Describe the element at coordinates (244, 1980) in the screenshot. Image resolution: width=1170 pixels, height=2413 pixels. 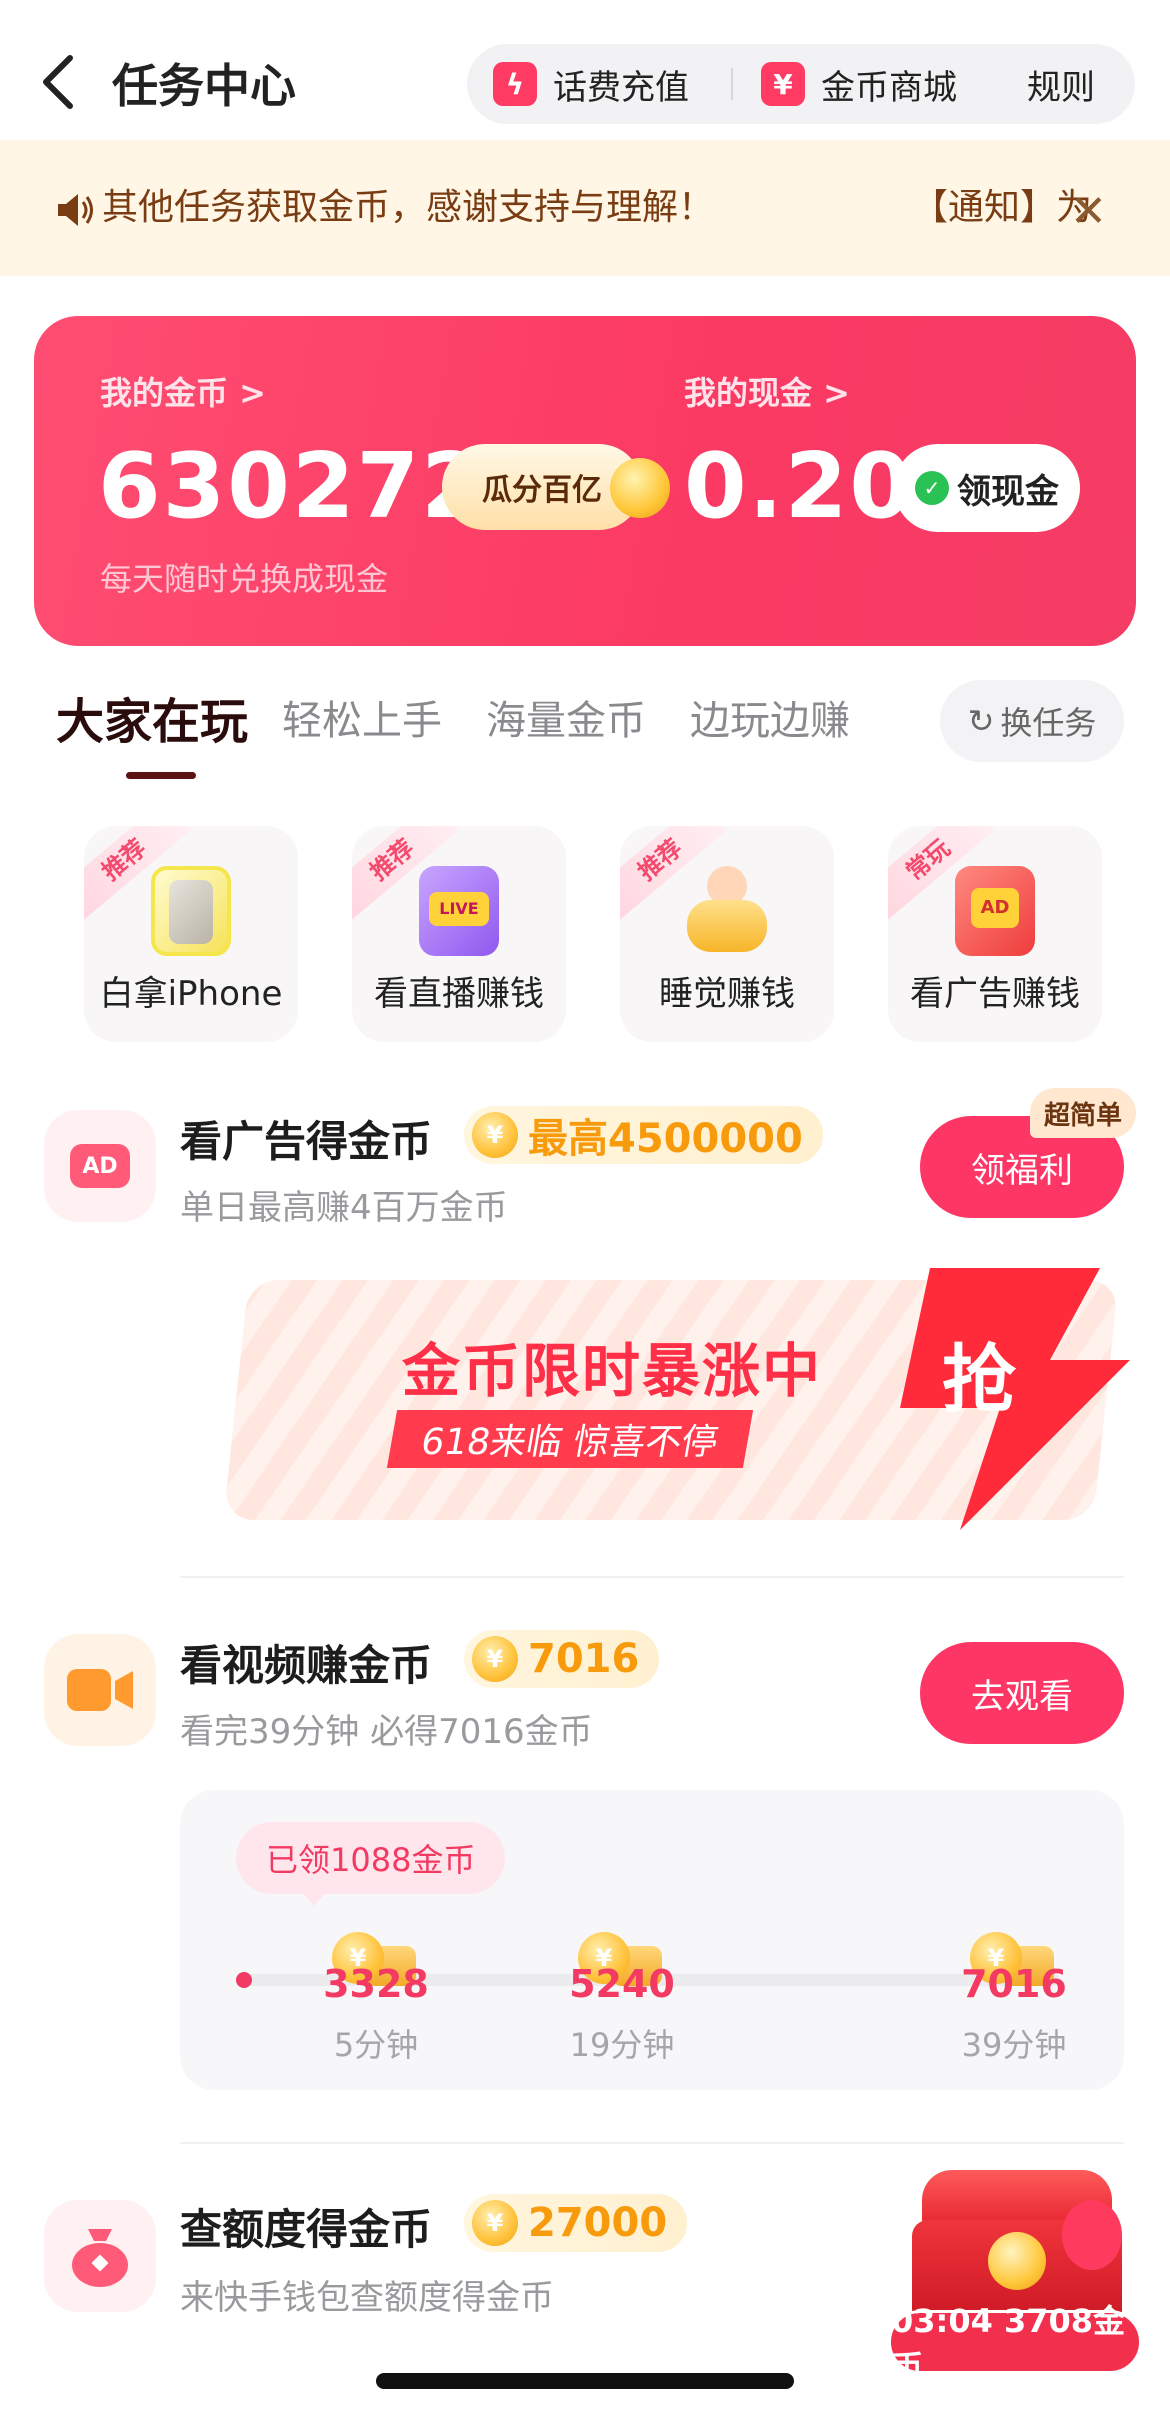
I see `progress-marker` at that location.